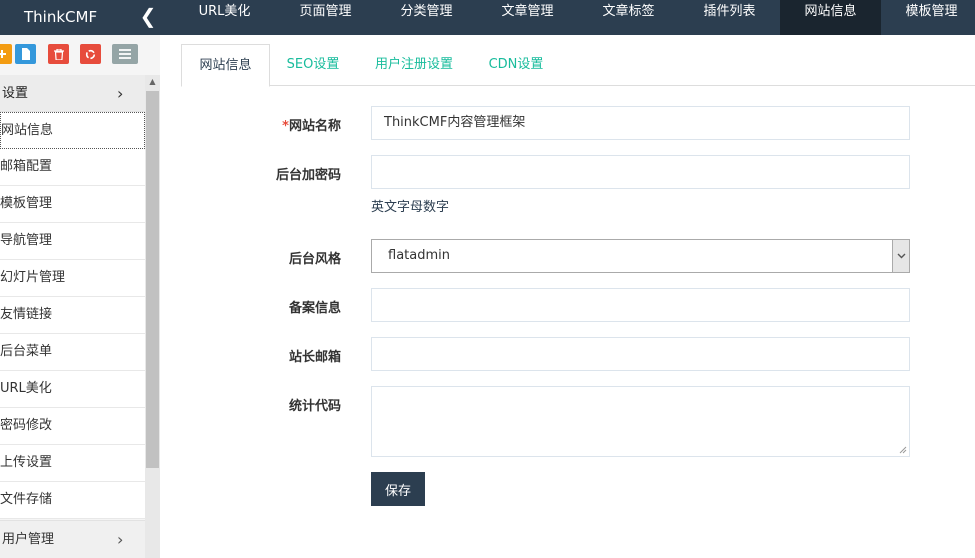 This screenshot has height=558, width=975. I want to click on sidebar-item-friend-links: 友情链接, so click(72, 315).